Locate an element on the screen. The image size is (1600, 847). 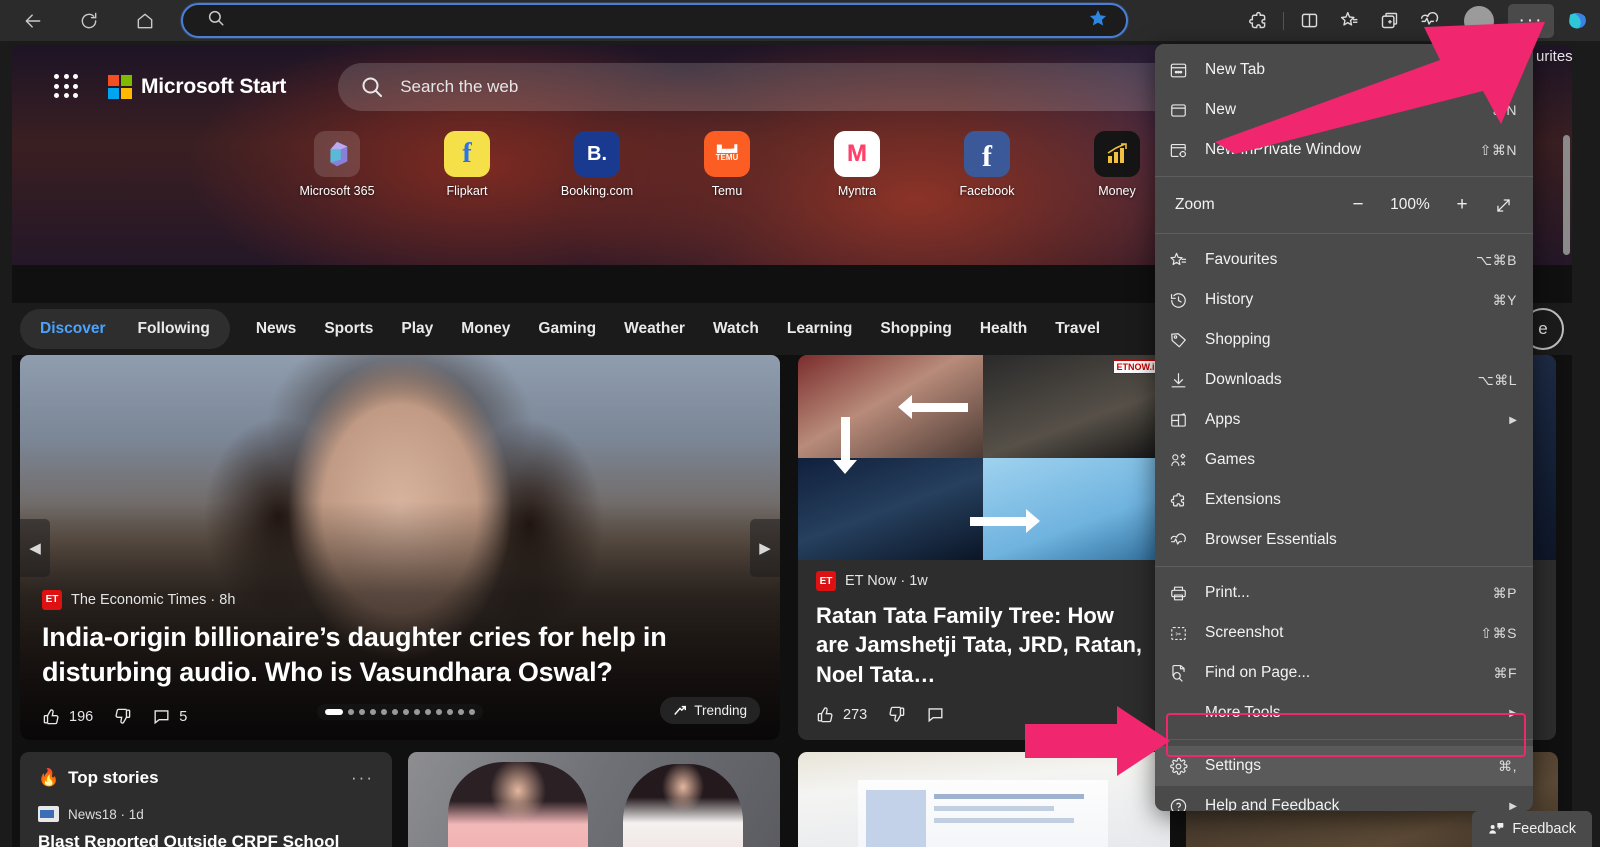
address-bar-container is located at coordinates (654, 20).